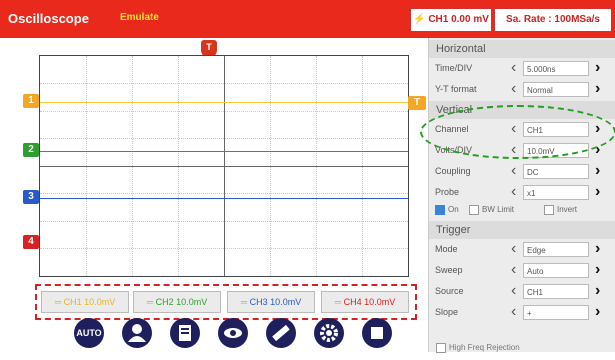 This screenshot has height=360, width=615. What do you see at coordinates (454, 68) in the screenshot?
I see `row-label: Time/DIV` at bounding box center [454, 68].